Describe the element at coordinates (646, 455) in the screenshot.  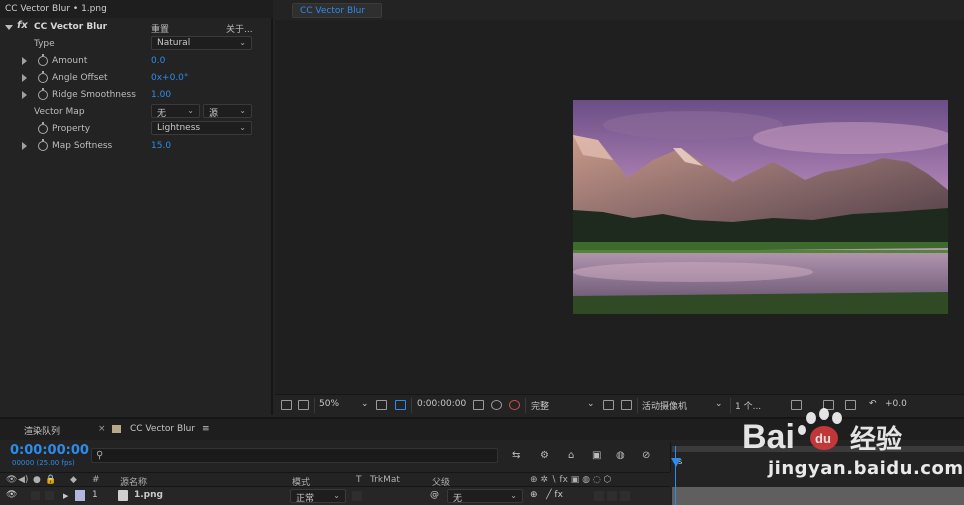
I see `graph-editor-icon: ⊘` at that location.